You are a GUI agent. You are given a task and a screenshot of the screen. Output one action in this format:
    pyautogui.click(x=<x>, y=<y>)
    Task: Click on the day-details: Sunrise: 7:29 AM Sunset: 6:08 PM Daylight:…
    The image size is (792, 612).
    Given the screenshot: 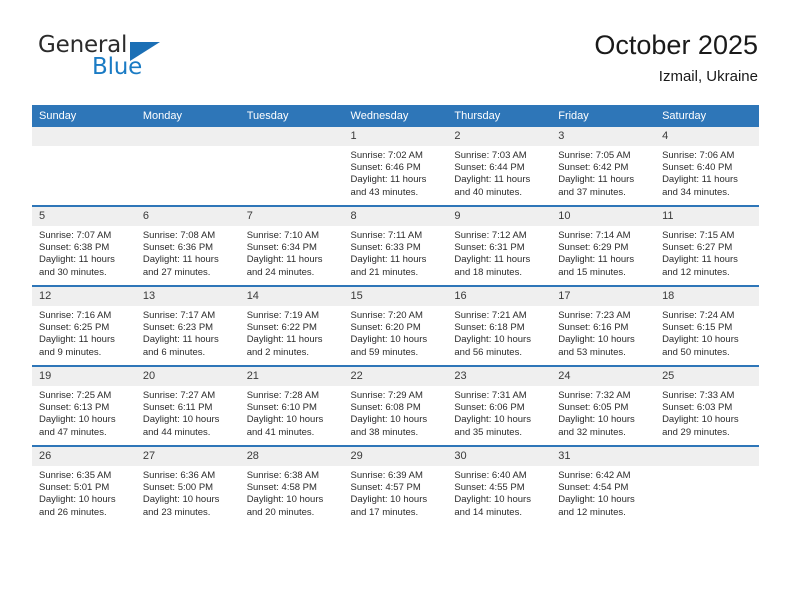 What is the action you would take?
    pyautogui.click(x=396, y=412)
    